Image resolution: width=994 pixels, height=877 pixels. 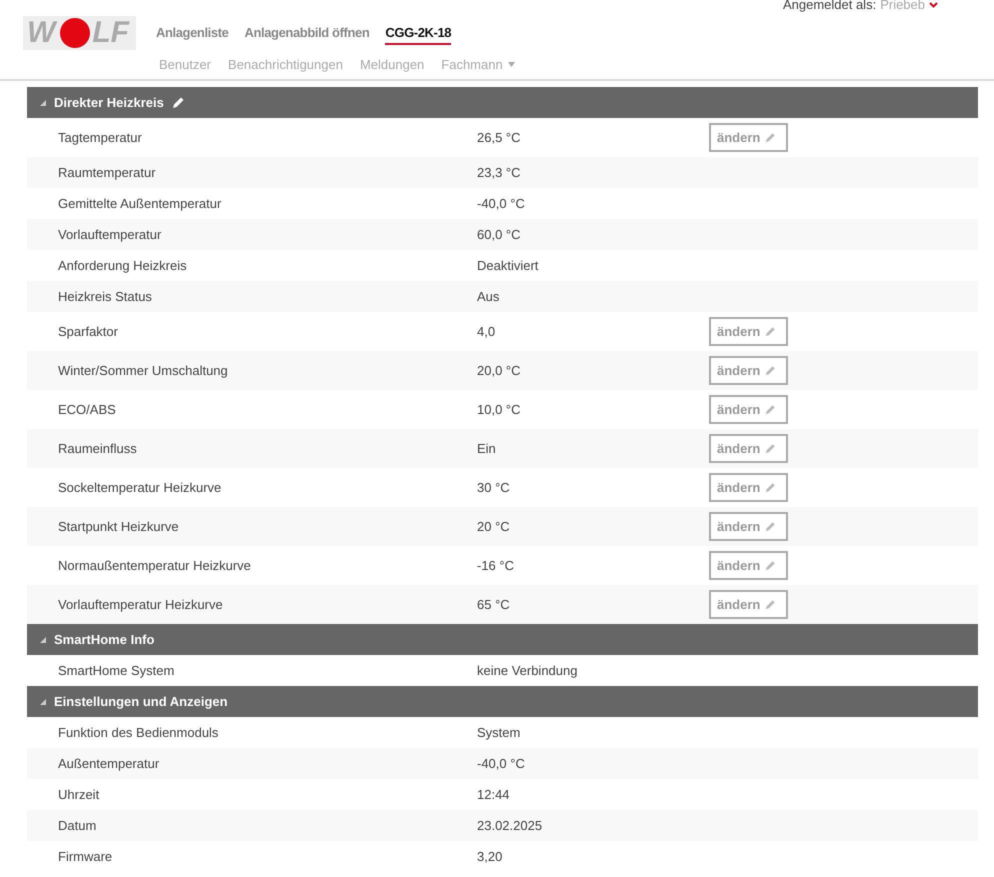 What do you see at coordinates (499, 409) in the screenshot?
I see `row-value: 10,0 °C` at bounding box center [499, 409].